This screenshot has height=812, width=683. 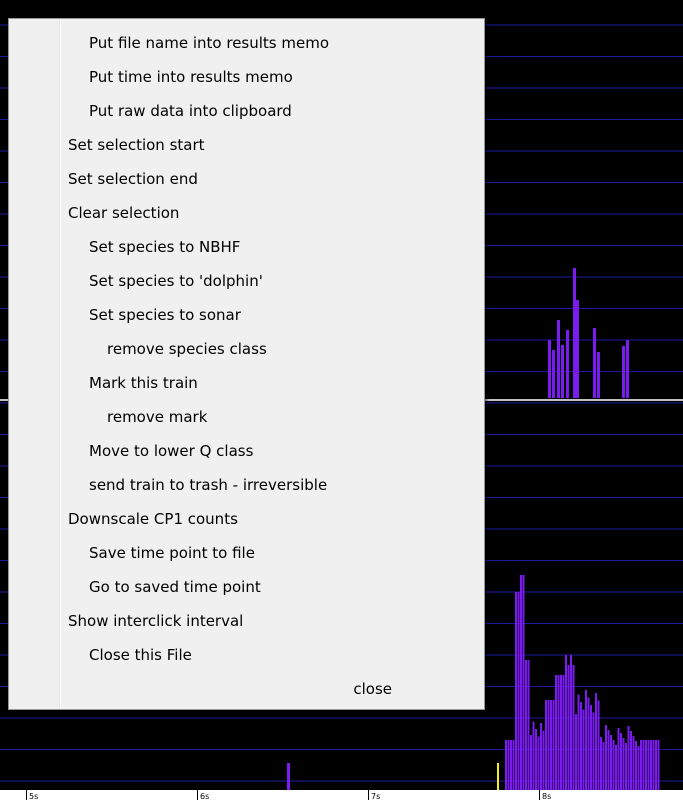 I want to click on menu-item-file-name-to-memo: Put file name into results memo, so click(x=209, y=43).